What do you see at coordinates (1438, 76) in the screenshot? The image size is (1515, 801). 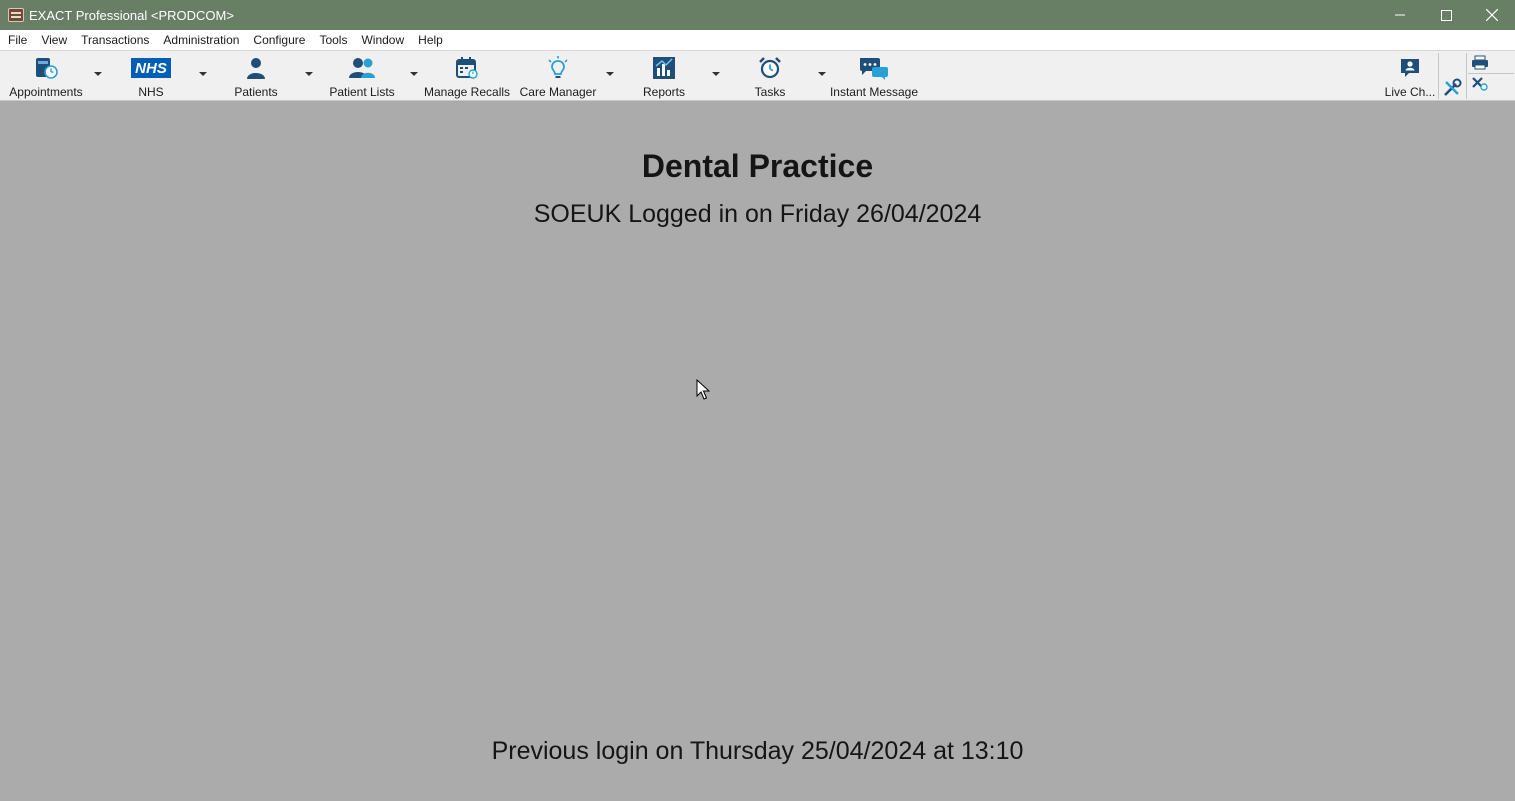 I see `toolbar-separator` at bounding box center [1438, 76].